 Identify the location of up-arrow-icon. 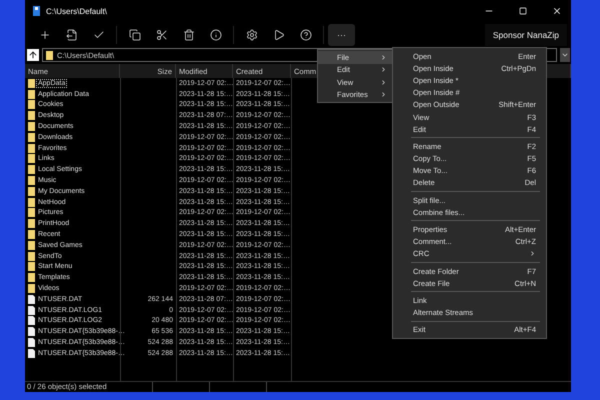
(33, 55).